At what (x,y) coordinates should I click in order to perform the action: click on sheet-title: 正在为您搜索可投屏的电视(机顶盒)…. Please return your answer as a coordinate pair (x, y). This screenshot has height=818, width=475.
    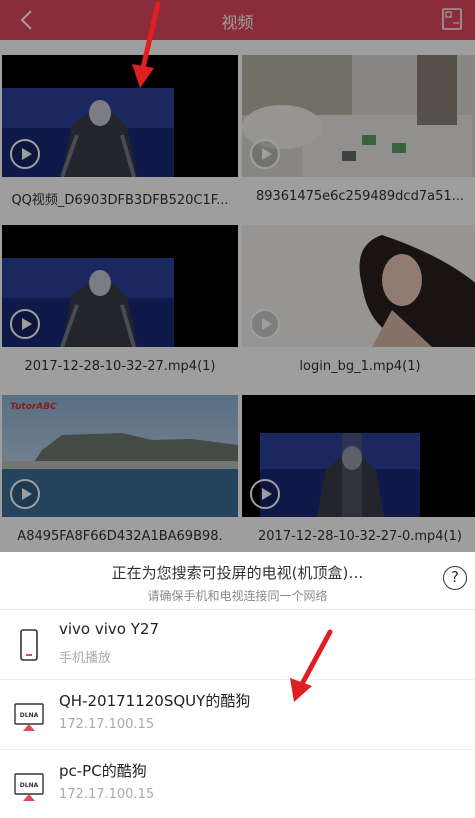
    Looking at the image, I should click on (237, 573).